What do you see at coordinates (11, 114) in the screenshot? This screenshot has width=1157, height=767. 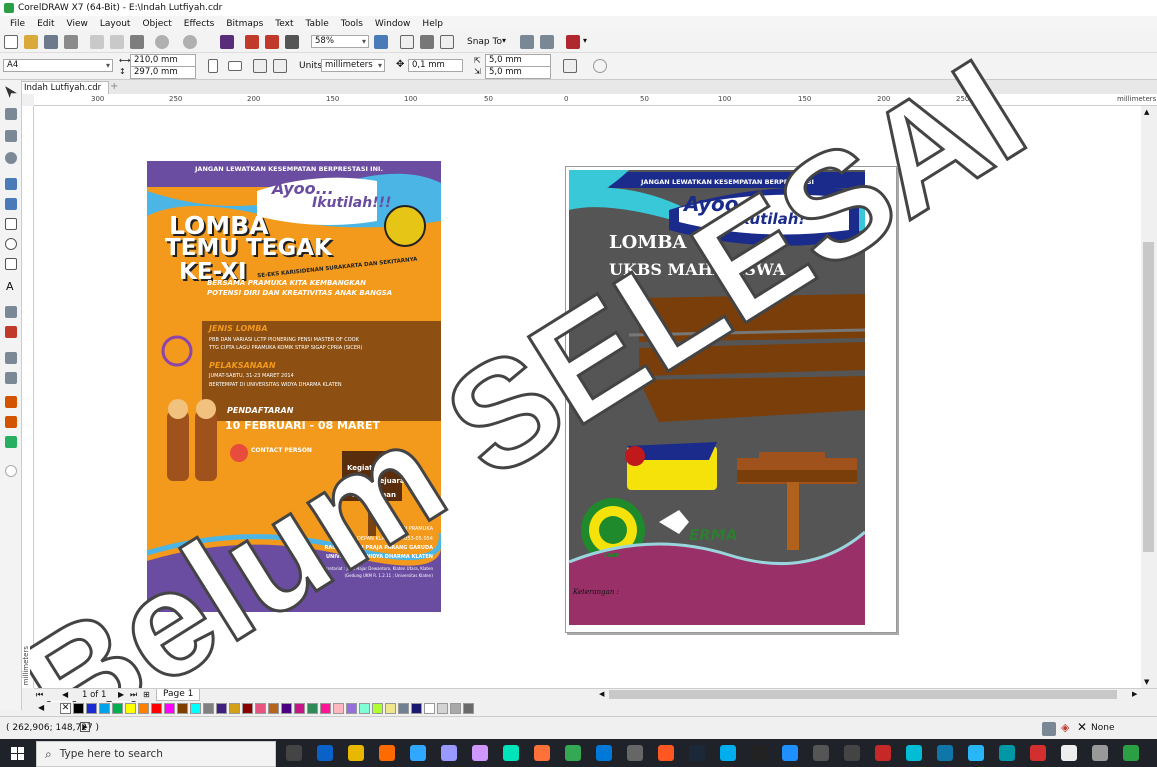 I see `shape-tool-icon` at bounding box center [11, 114].